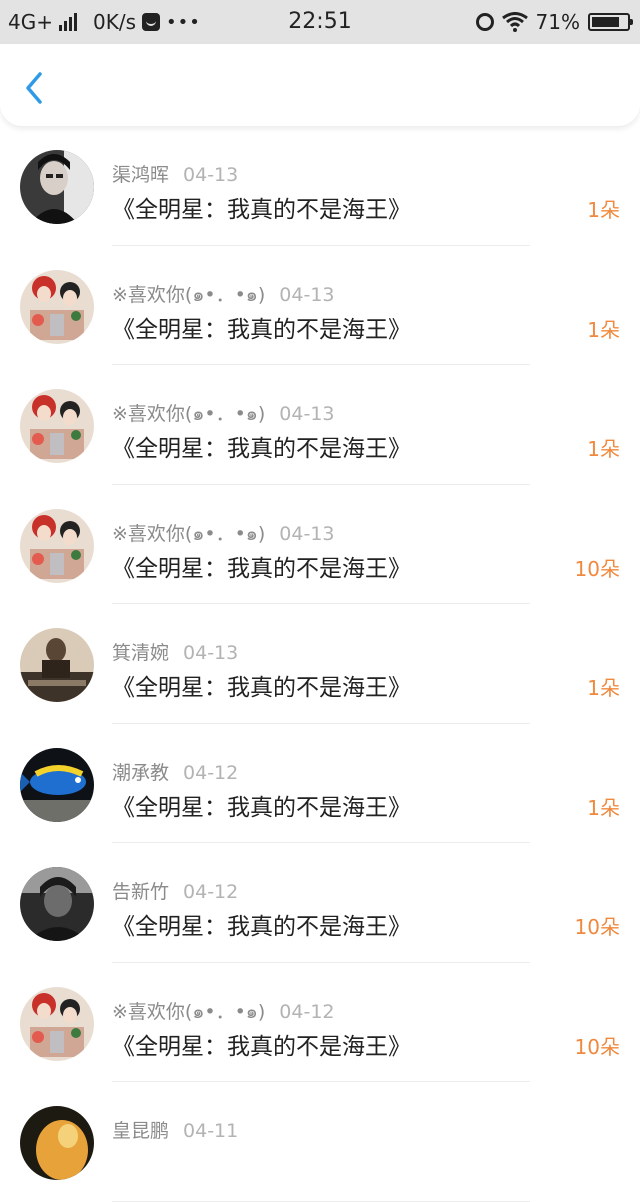 The height and width of the screenshot is (1202, 640). I want to click on list-item: ※喜欢你(๑•．•๑) 04-13 《全明星：我真的不是海王》 10朵, so click(320, 544).